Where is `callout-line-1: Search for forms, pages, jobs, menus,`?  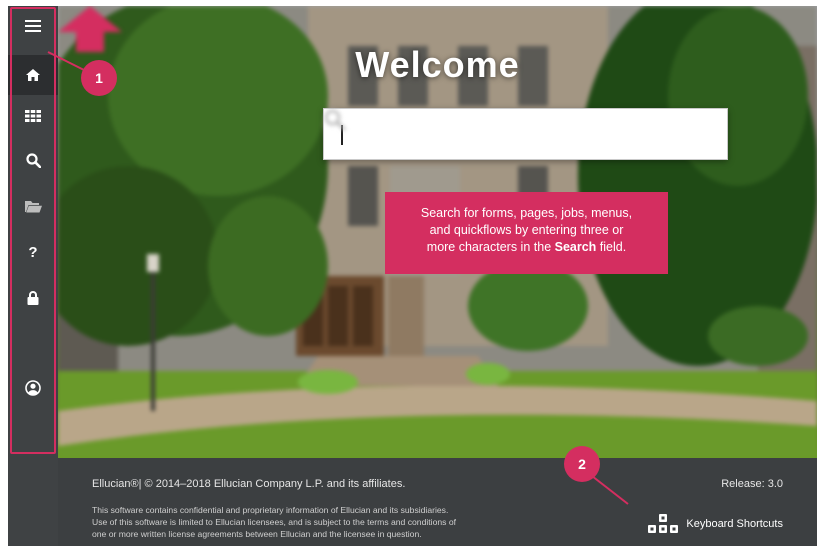 callout-line-1: Search for forms, pages, jobs, menus, is located at coordinates (526, 213).